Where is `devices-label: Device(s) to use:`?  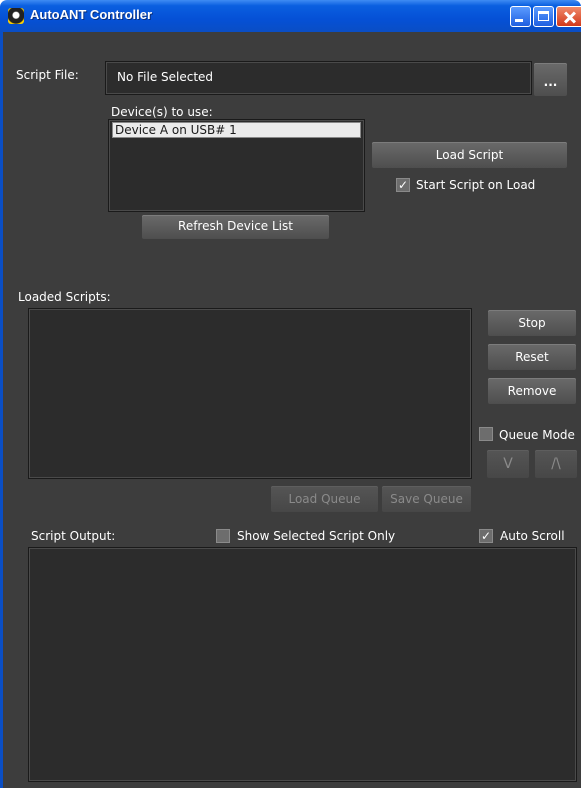
devices-label: Device(s) to use: is located at coordinates (162, 112).